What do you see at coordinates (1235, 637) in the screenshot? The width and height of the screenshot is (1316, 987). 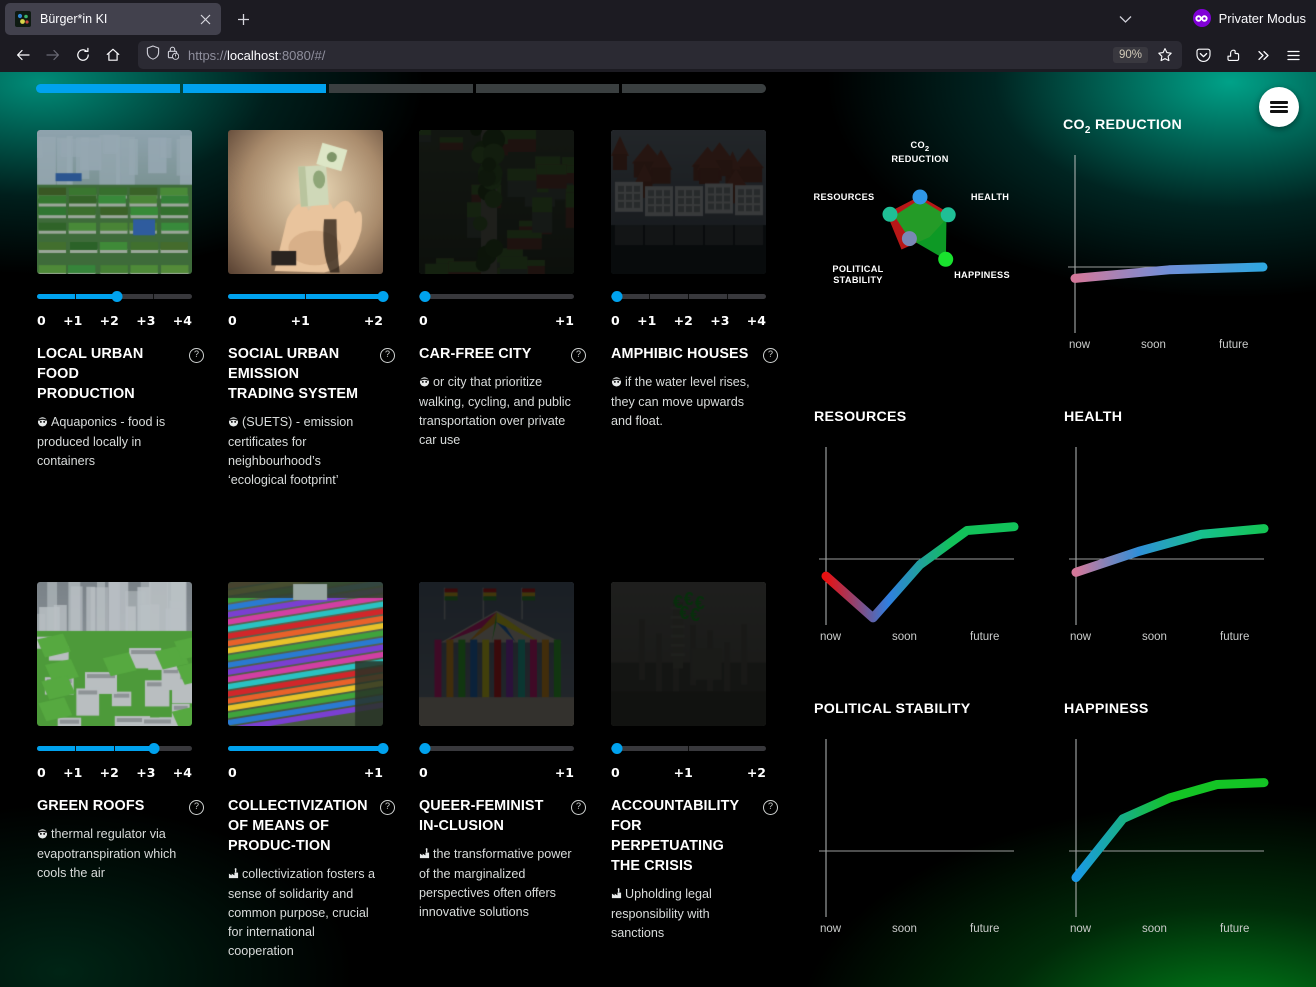 I see `x-axis-label: future` at bounding box center [1235, 637].